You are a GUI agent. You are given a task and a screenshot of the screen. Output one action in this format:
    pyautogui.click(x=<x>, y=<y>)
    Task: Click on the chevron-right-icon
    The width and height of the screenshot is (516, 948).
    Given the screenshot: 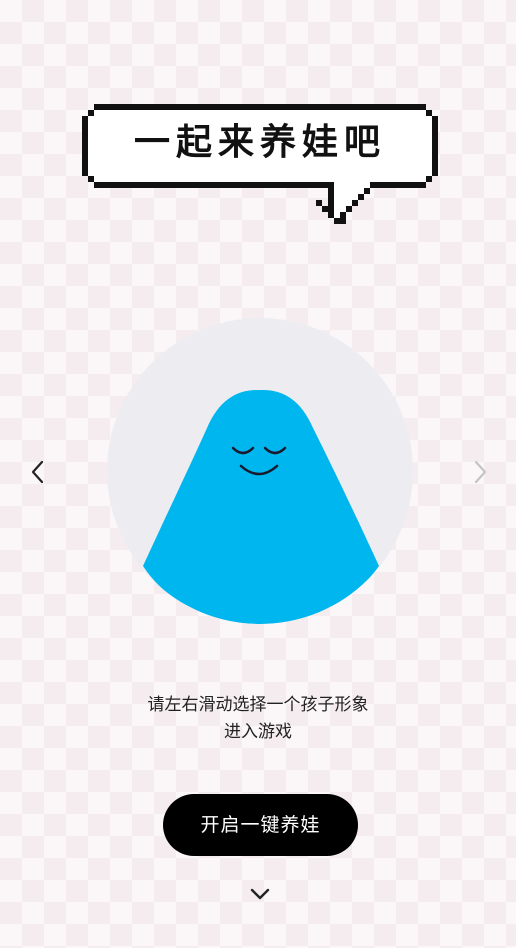 What is the action you would take?
    pyautogui.click(x=480, y=472)
    